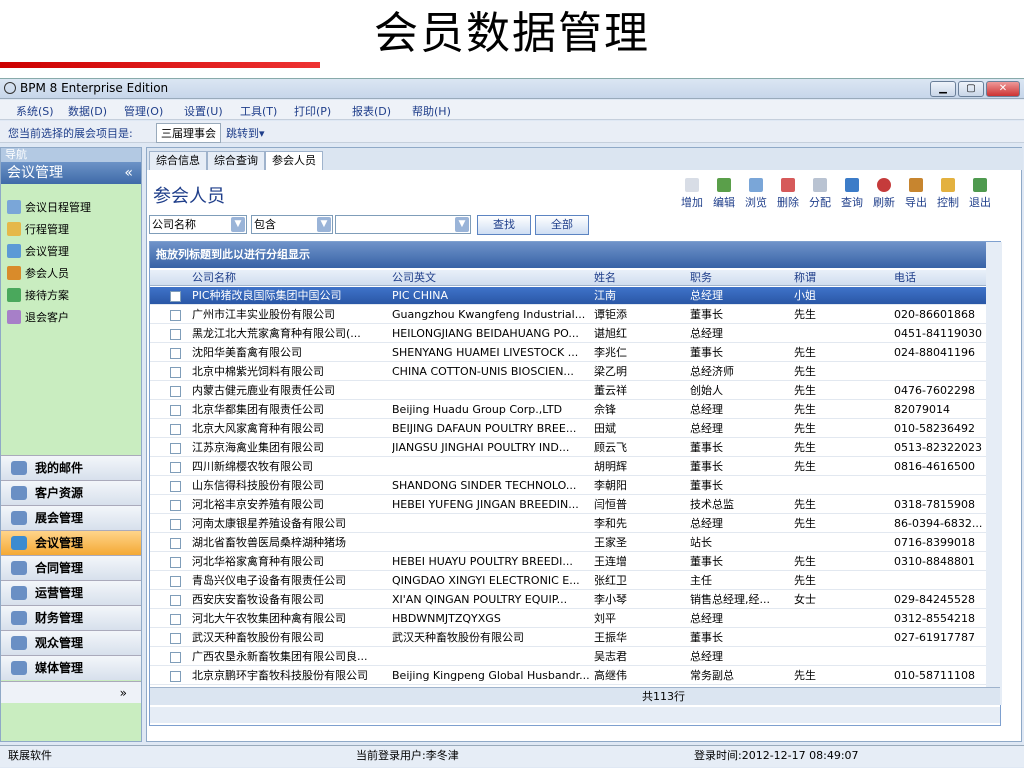  I want to click on tab-overview: 综合信息, so click(178, 160).